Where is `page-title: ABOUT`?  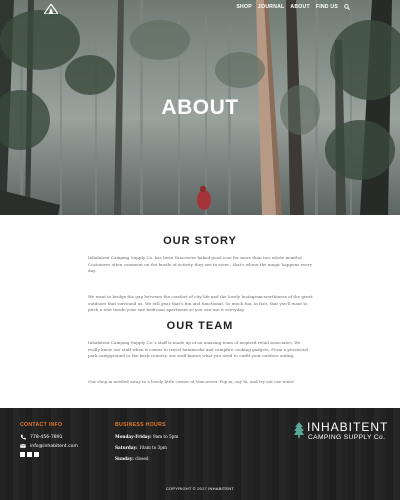 page-title: ABOUT is located at coordinates (200, 107).